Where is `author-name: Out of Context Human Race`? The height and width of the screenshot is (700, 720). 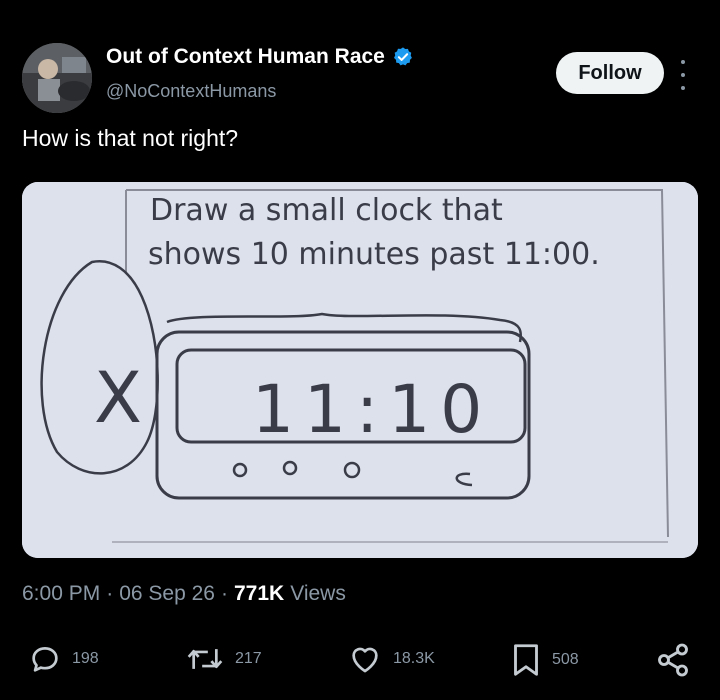 author-name: Out of Context Human Race is located at coordinates (245, 57).